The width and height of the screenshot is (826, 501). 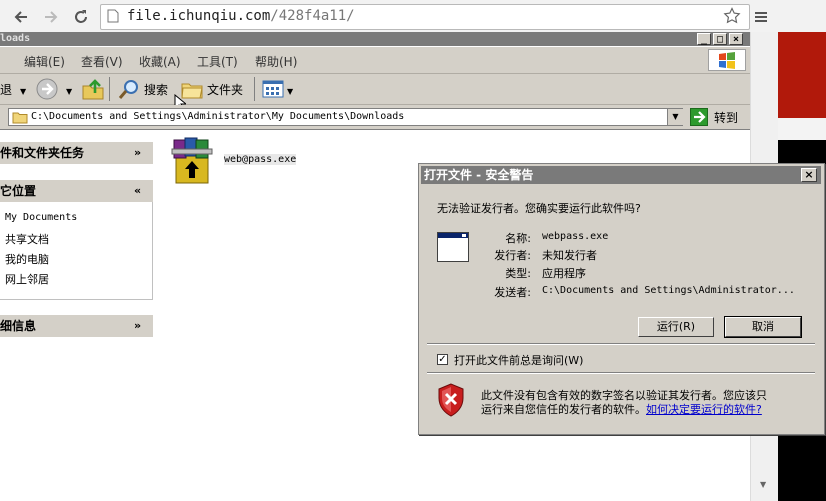 What do you see at coordinates (699, 117) in the screenshot?
I see `go-arrow-icon` at bounding box center [699, 117].